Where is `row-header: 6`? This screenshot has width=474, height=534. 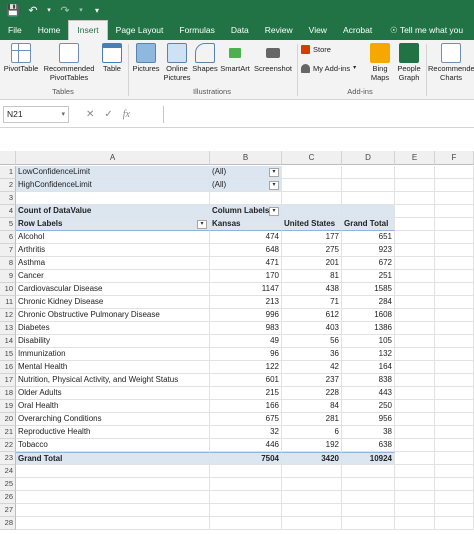
row-header: 6 is located at coordinates (8, 237).